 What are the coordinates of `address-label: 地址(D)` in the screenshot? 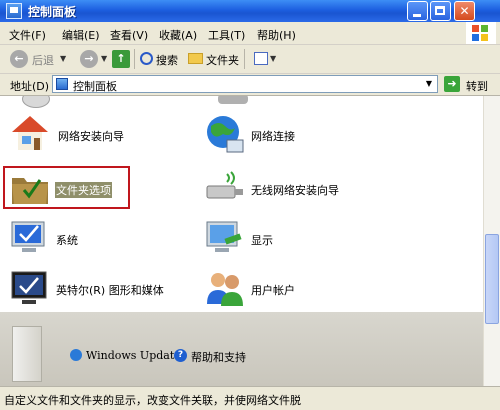 It's located at (30, 86).